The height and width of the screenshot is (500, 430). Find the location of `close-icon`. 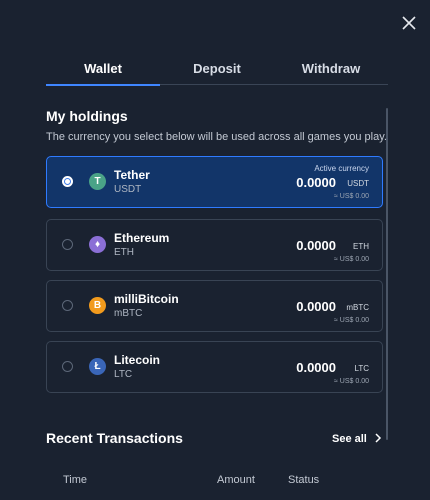

close-icon is located at coordinates (409, 23).